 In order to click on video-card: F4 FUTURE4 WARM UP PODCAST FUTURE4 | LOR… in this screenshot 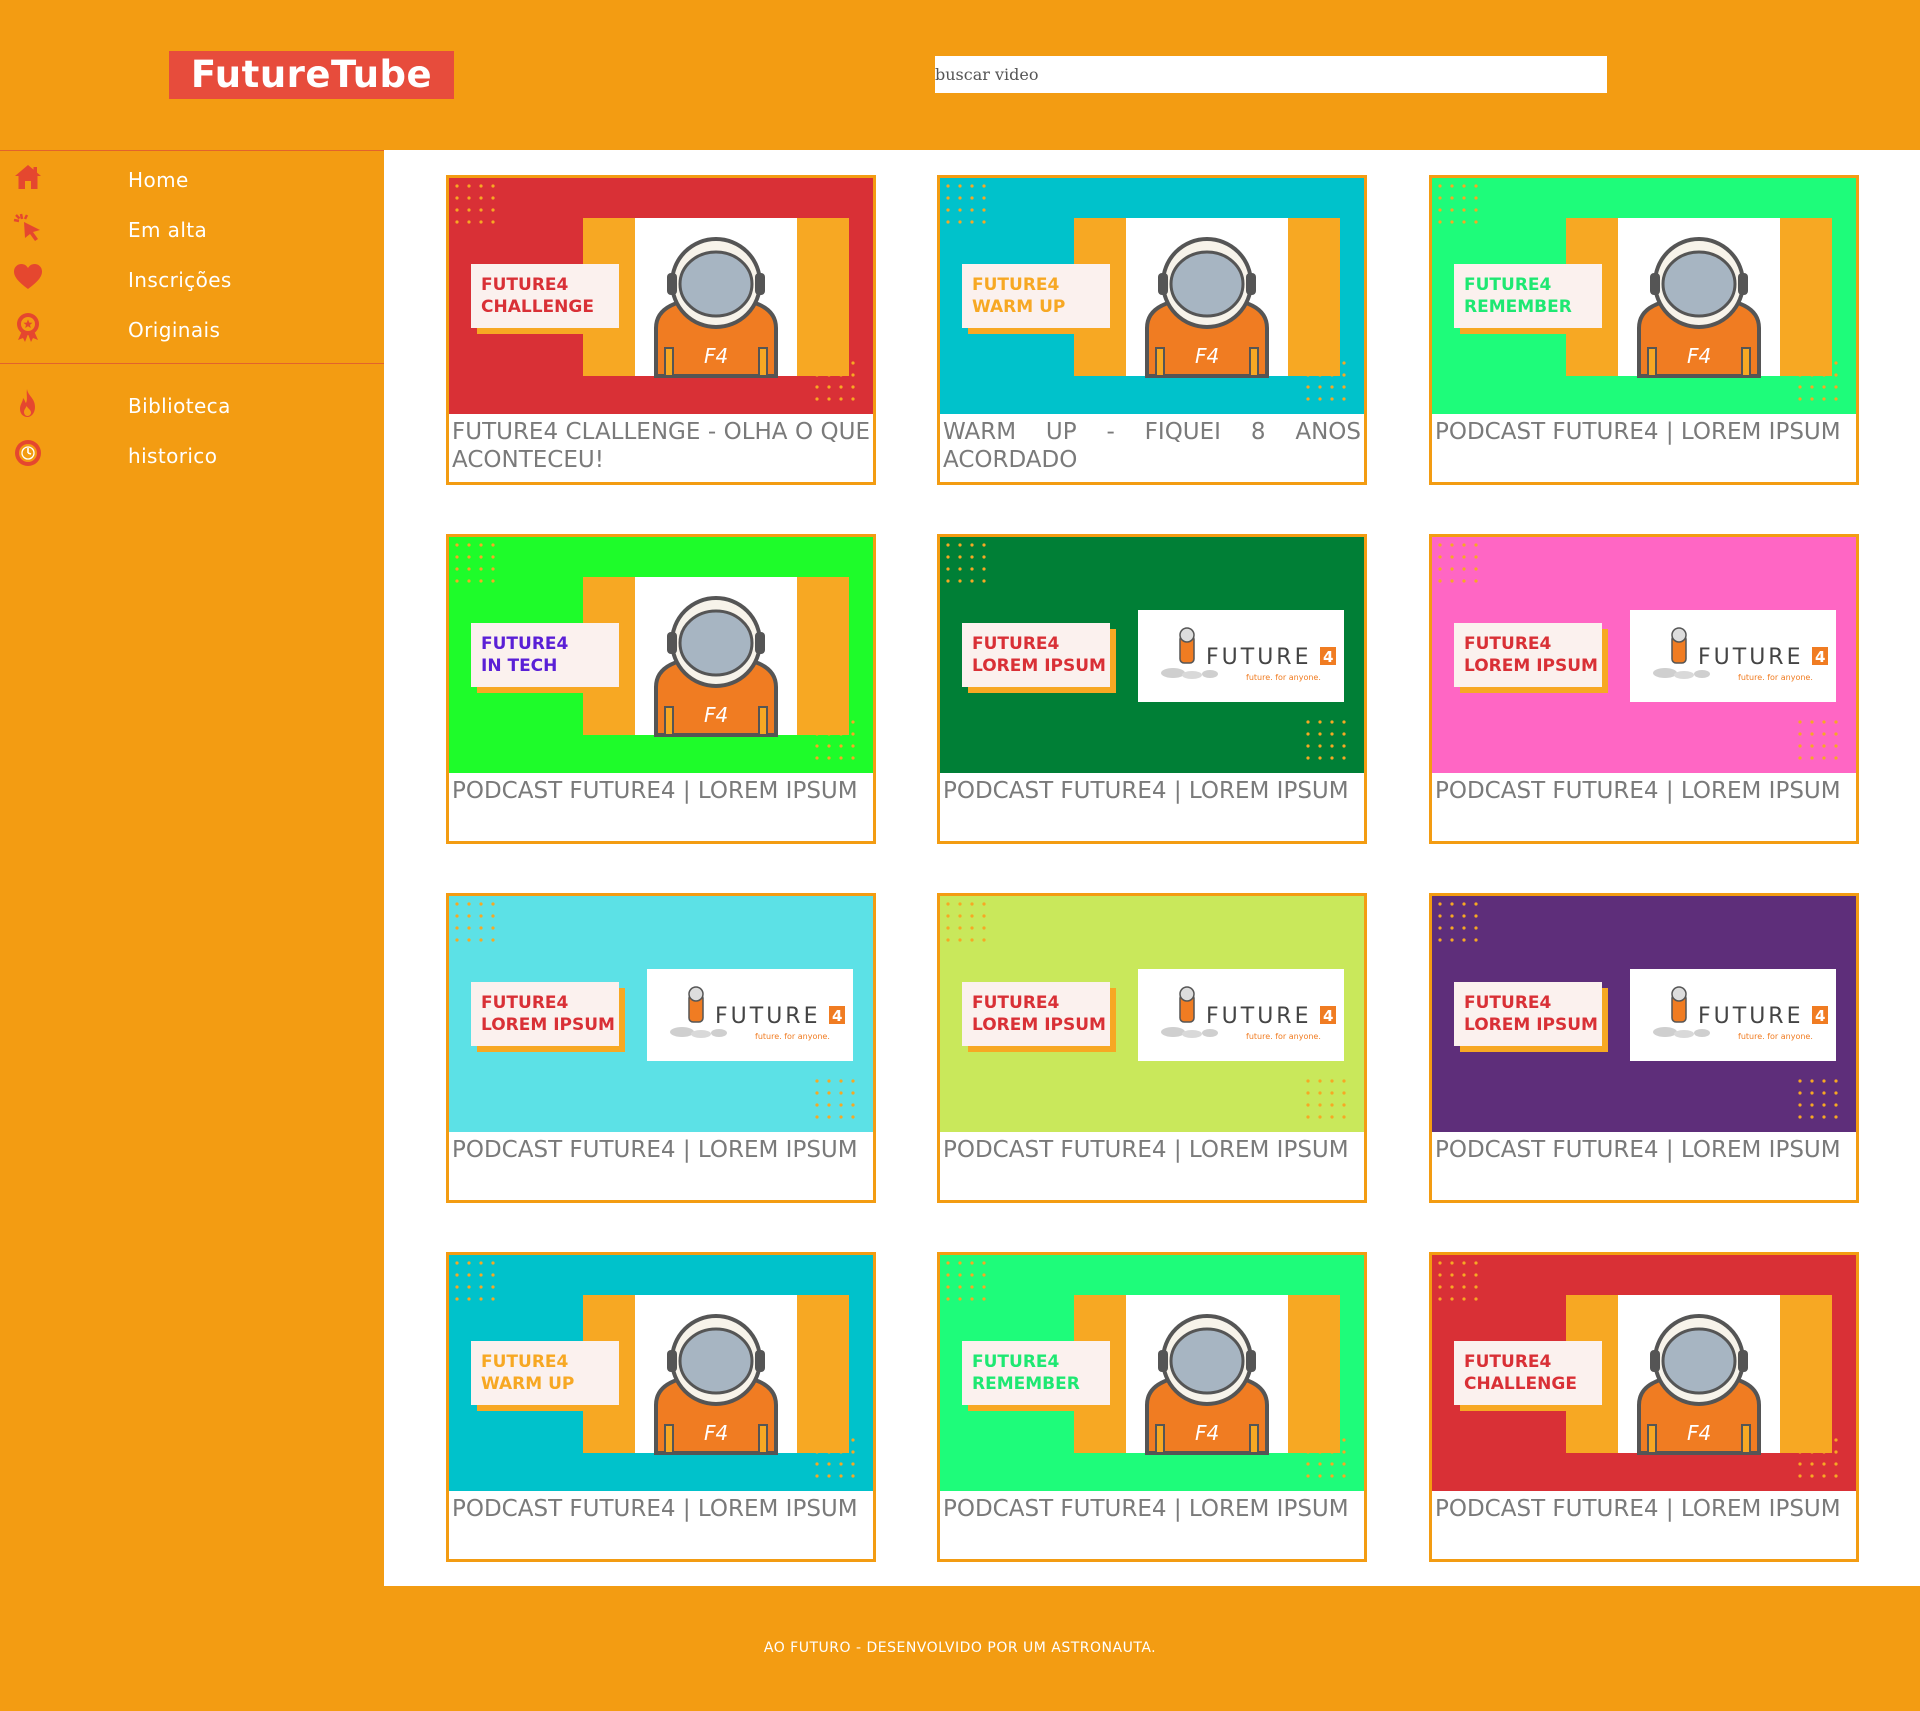, I will do `click(661, 1407)`.